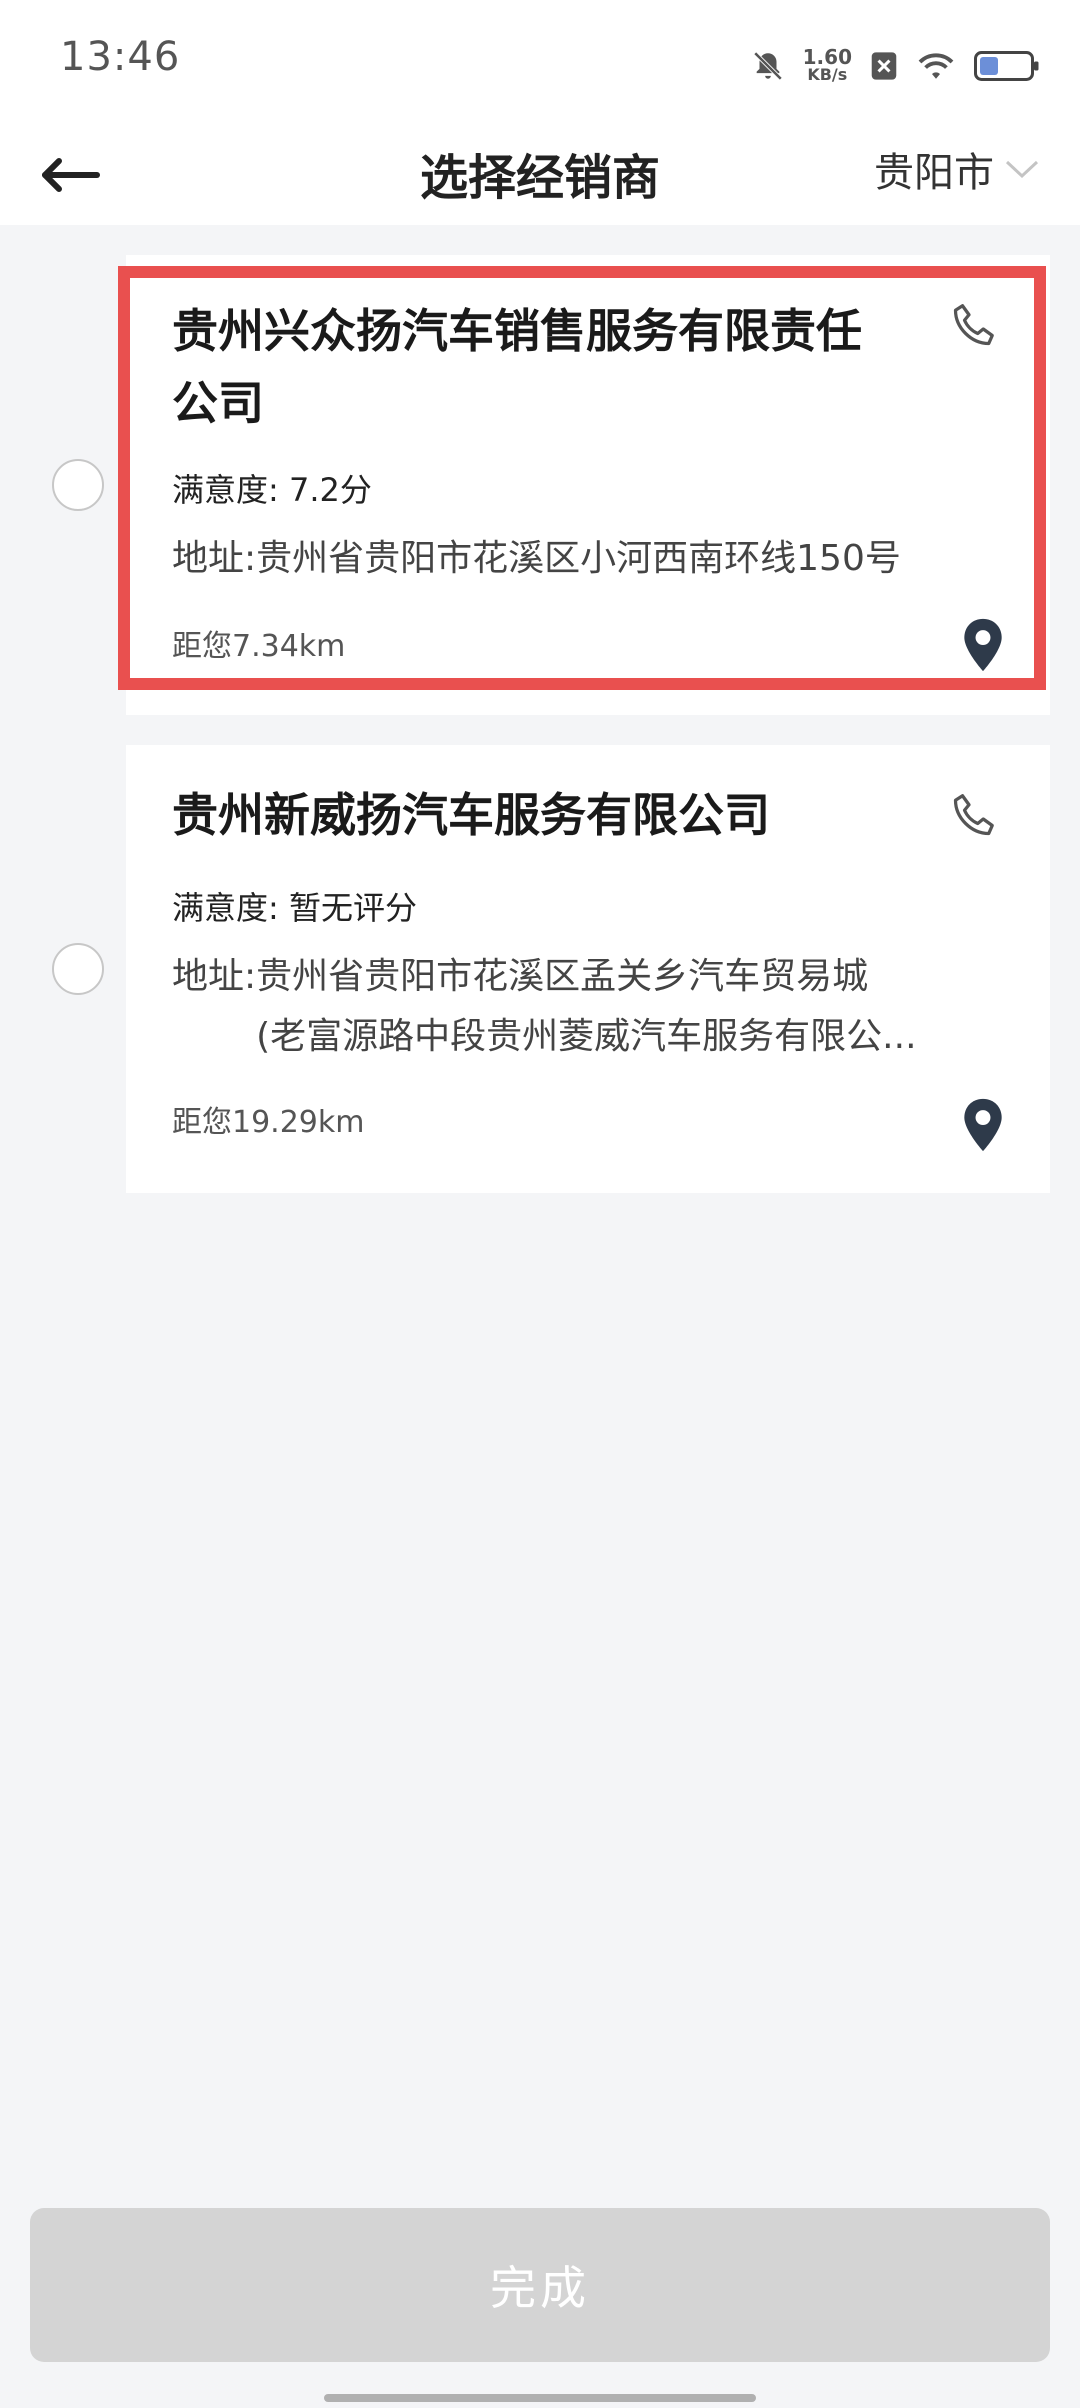 The image size is (1080, 2408). I want to click on dealer-name: 贵州新威扬汽车服务有限公司, so click(551, 815).